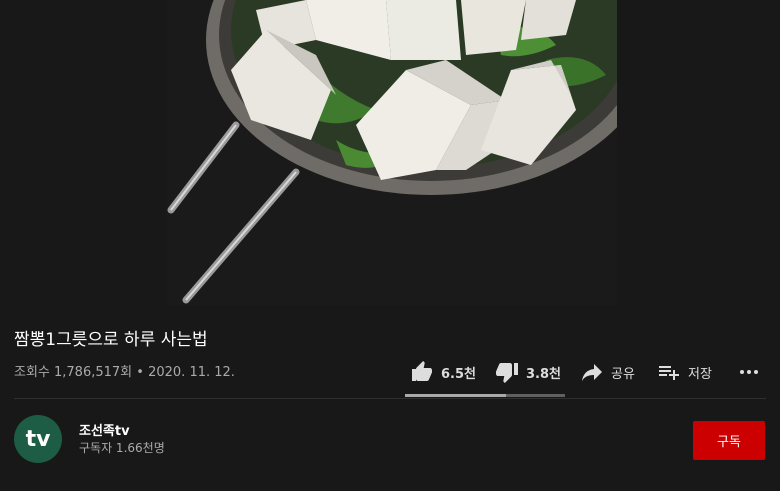 The height and width of the screenshot is (491, 780). What do you see at coordinates (729, 440) in the screenshot?
I see `subscribe-button: 구독` at bounding box center [729, 440].